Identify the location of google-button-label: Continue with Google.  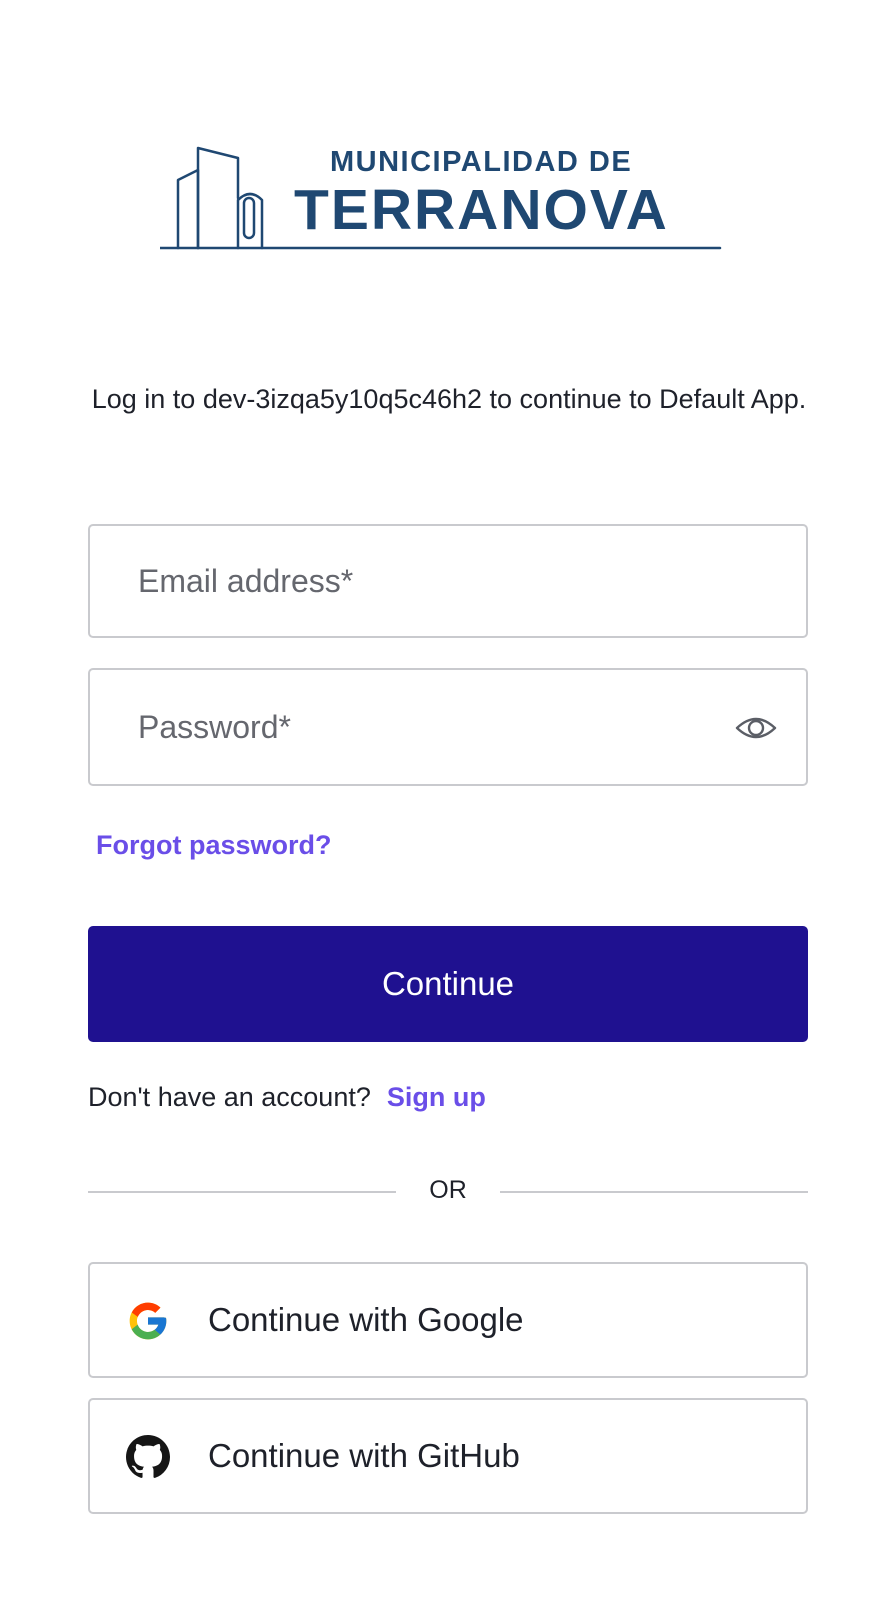
(366, 1319).